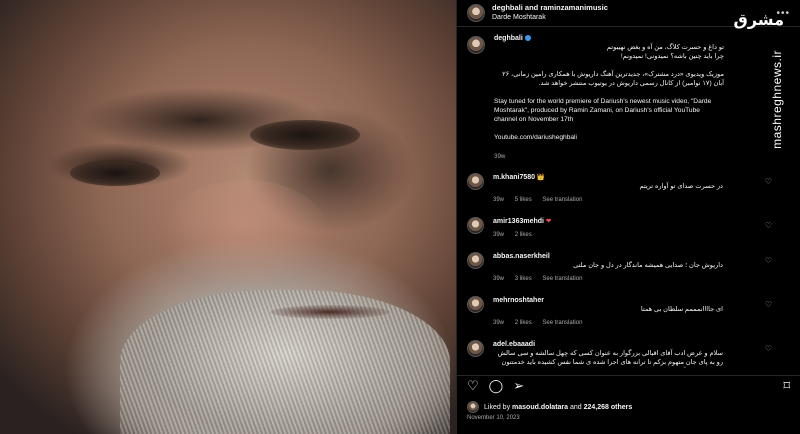 The width and height of the screenshot is (800, 434). I want to click on comment-username: adel.ebaaadi, so click(514, 344).